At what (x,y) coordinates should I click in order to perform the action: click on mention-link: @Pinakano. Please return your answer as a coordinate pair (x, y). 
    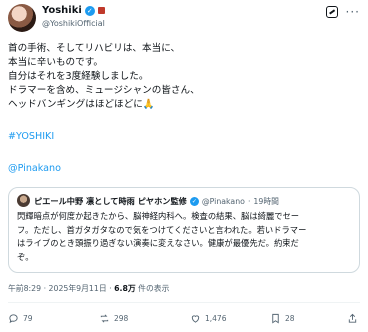
    Looking at the image, I should click on (34, 168).